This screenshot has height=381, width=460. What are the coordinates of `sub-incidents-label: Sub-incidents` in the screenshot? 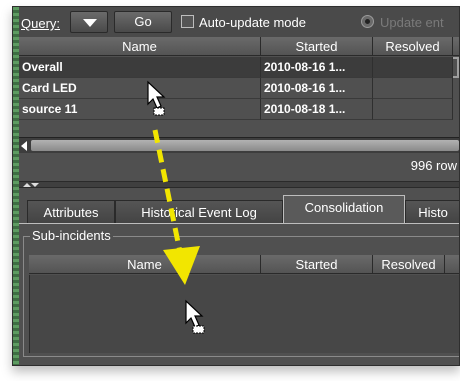 It's located at (71, 235).